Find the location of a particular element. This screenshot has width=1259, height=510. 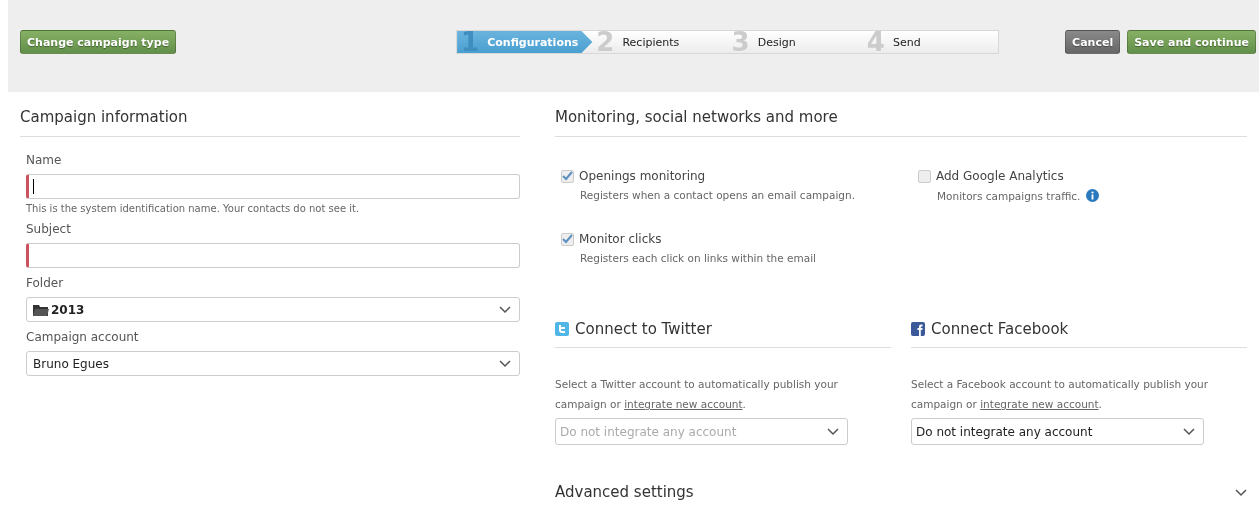

option-description: Registers each click on links within the email is located at coordinates (698, 258).